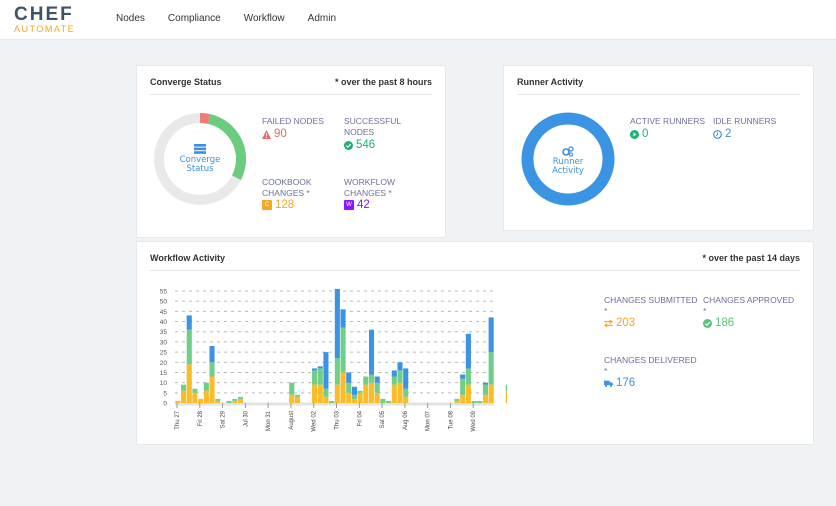 The width and height of the screenshot is (836, 506). What do you see at coordinates (568, 151) in the screenshot?
I see `gears-icon` at bounding box center [568, 151].